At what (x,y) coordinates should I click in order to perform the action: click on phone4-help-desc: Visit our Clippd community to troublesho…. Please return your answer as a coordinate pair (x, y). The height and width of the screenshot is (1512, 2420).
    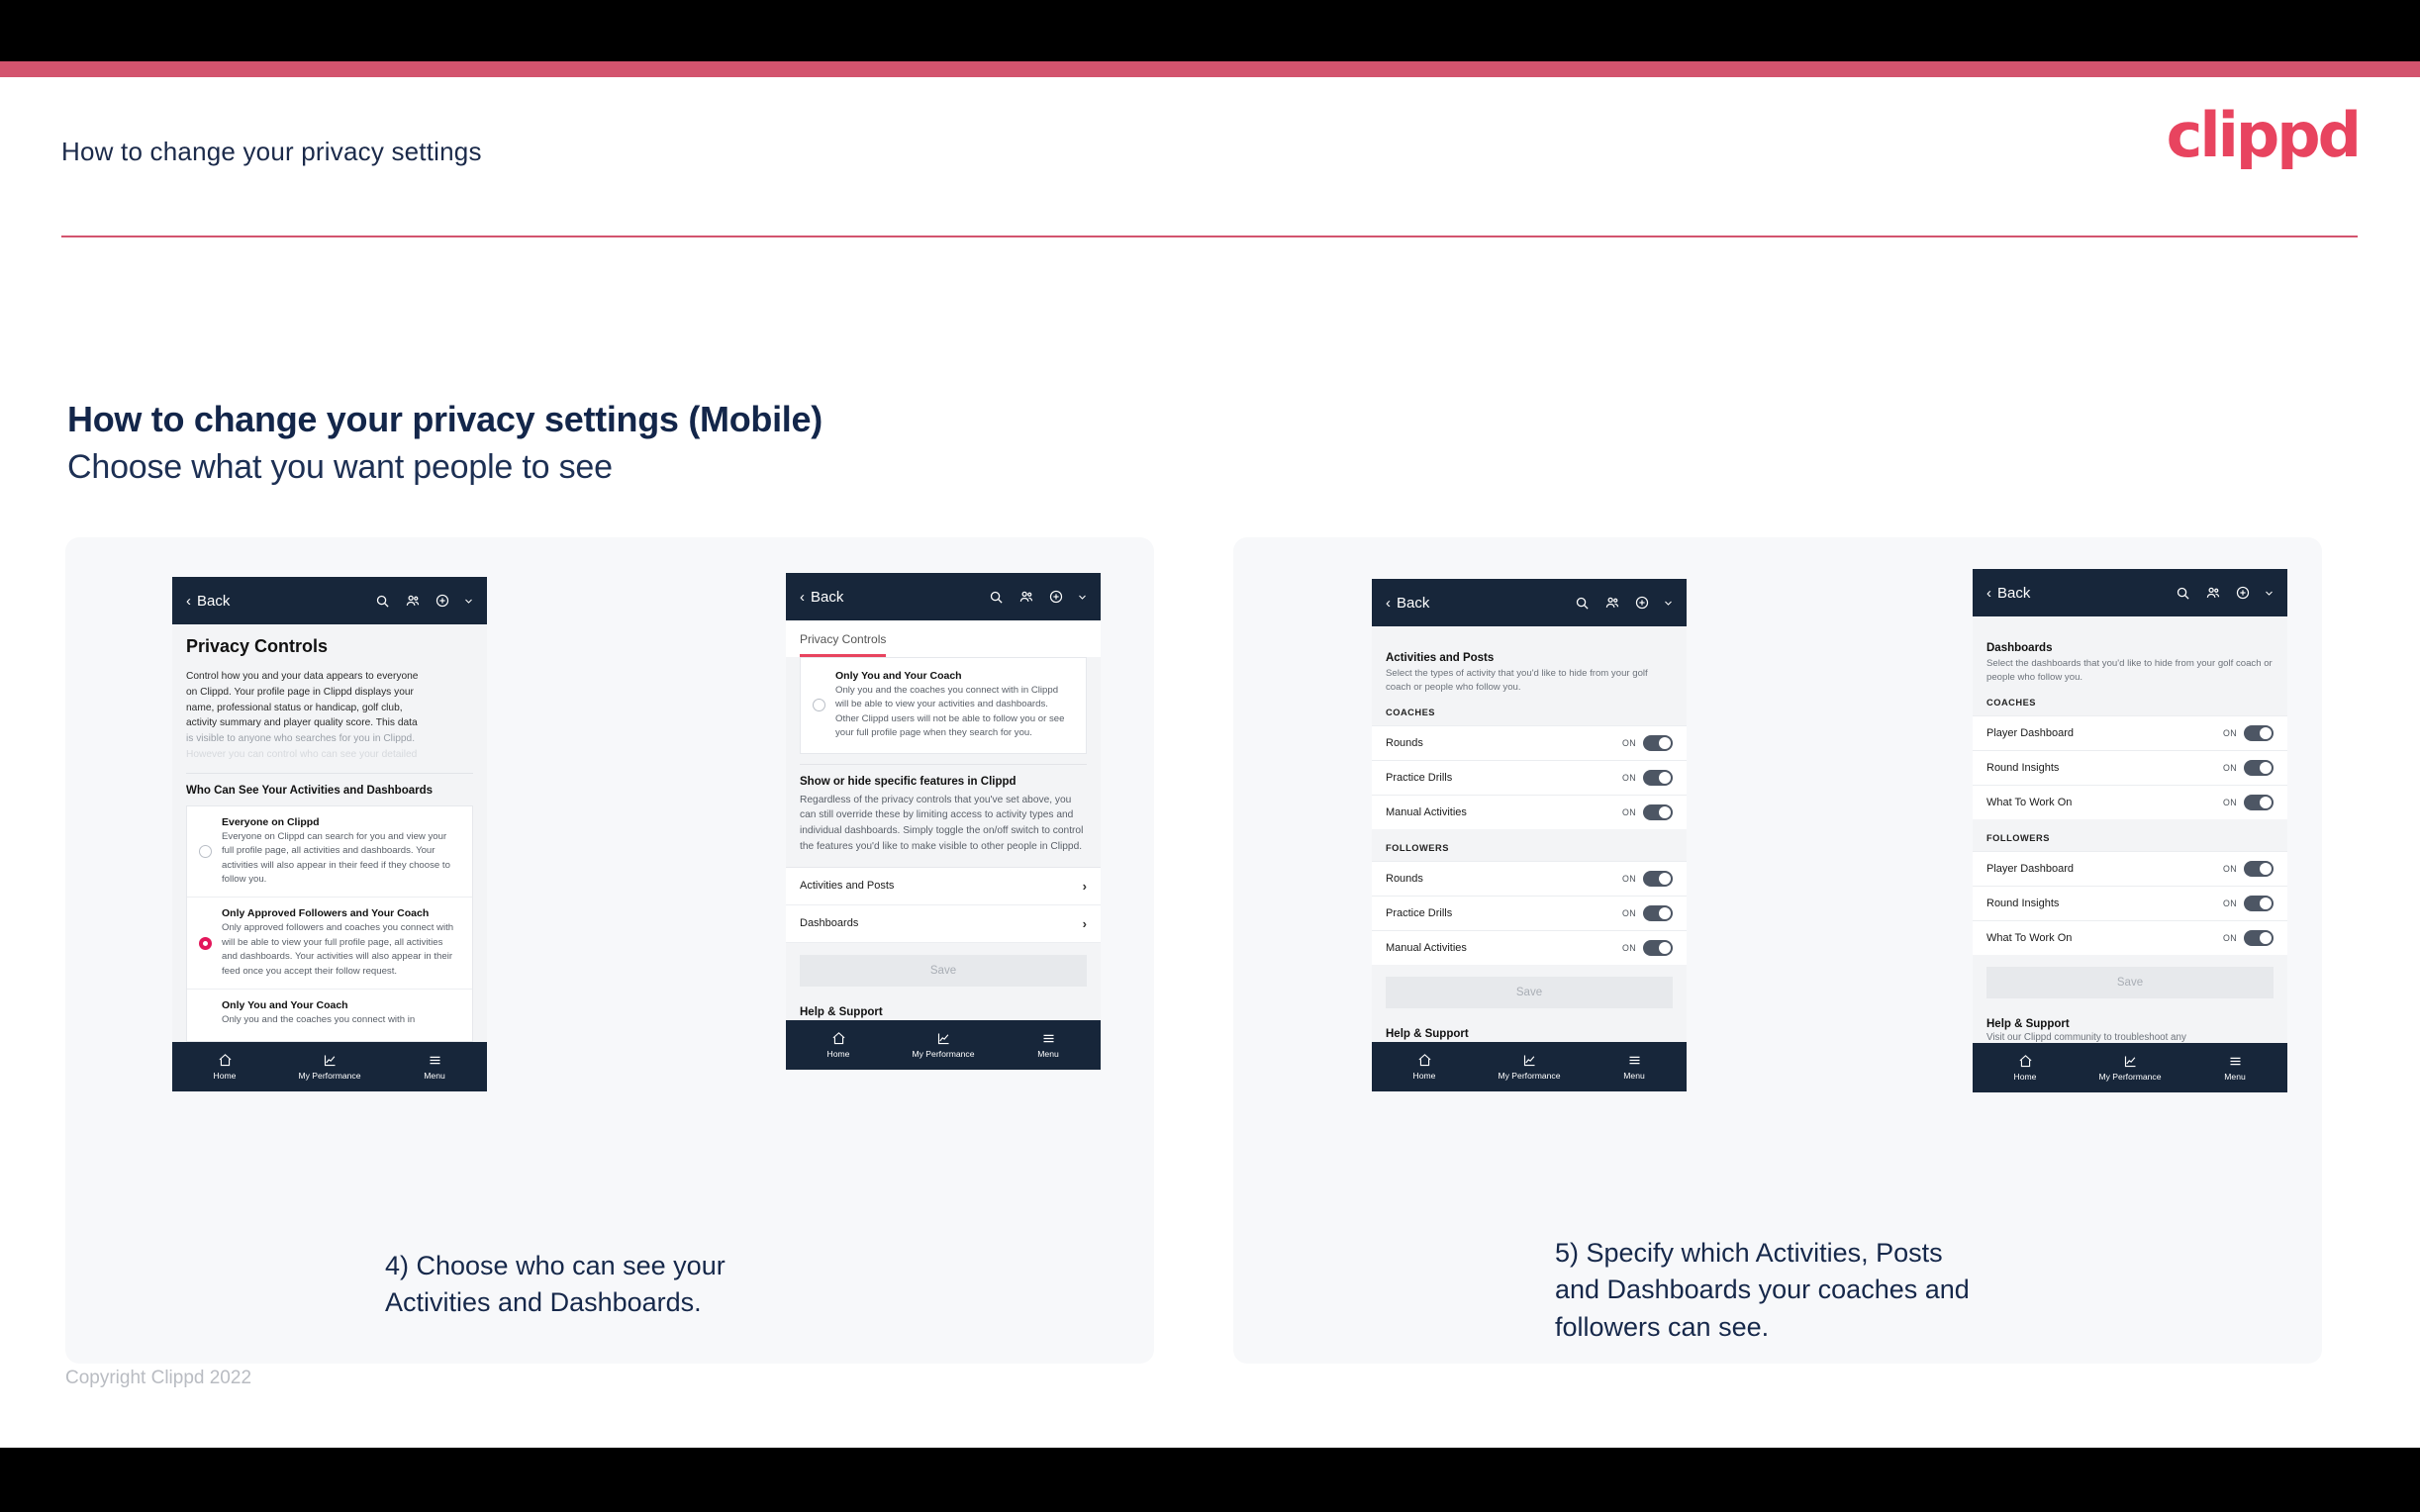
    Looking at the image, I should click on (2086, 1037).